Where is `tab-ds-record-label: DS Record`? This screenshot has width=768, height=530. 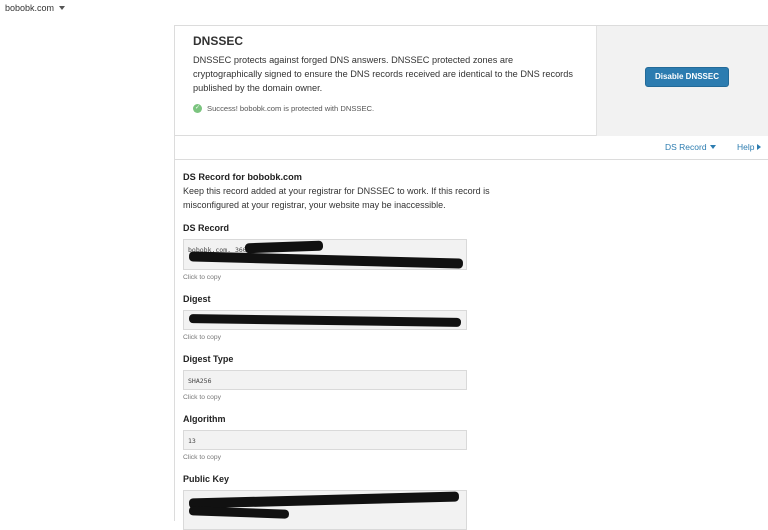
tab-ds-record-label: DS Record is located at coordinates (686, 147).